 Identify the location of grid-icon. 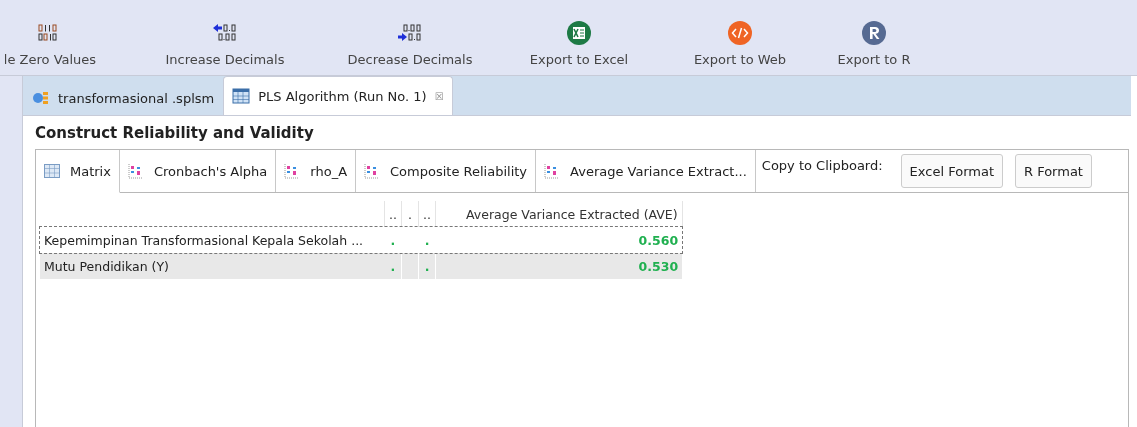
(52, 171).